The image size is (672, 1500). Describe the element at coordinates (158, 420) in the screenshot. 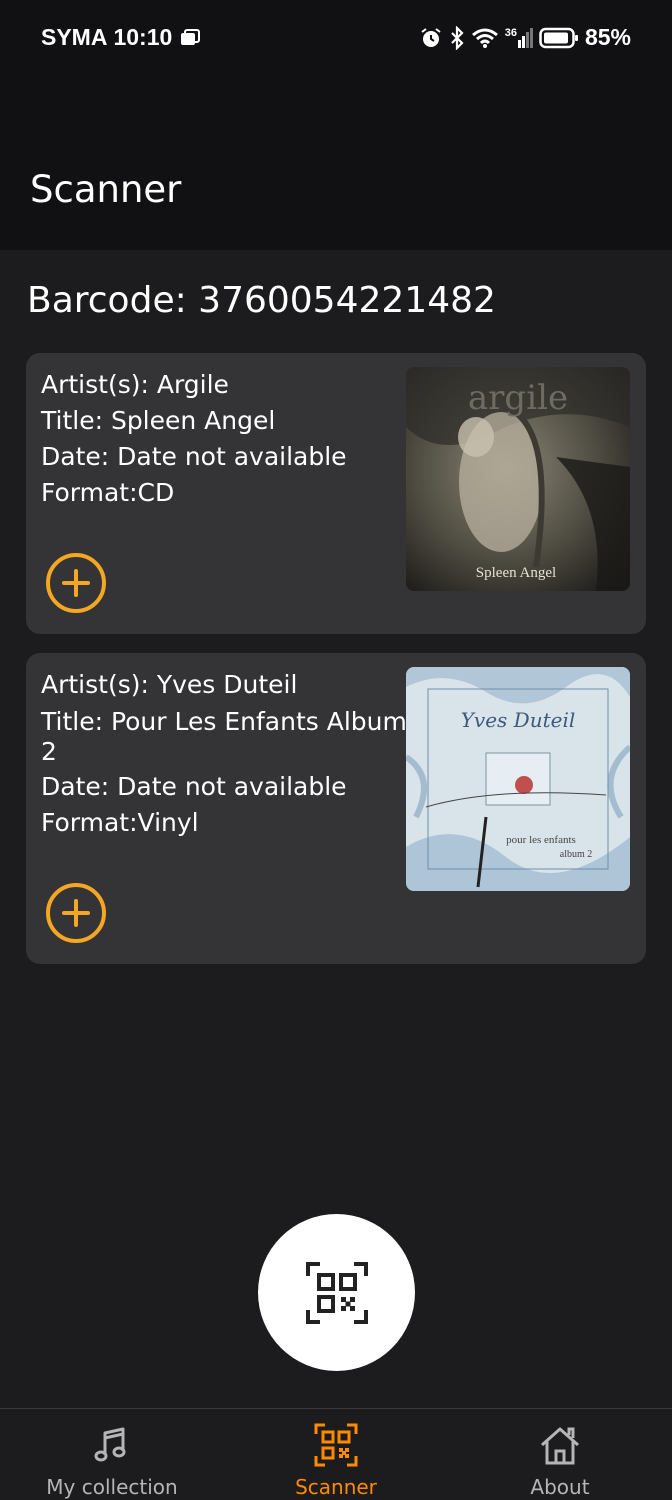

I see `title-text: Title: Spleen Angel` at that location.